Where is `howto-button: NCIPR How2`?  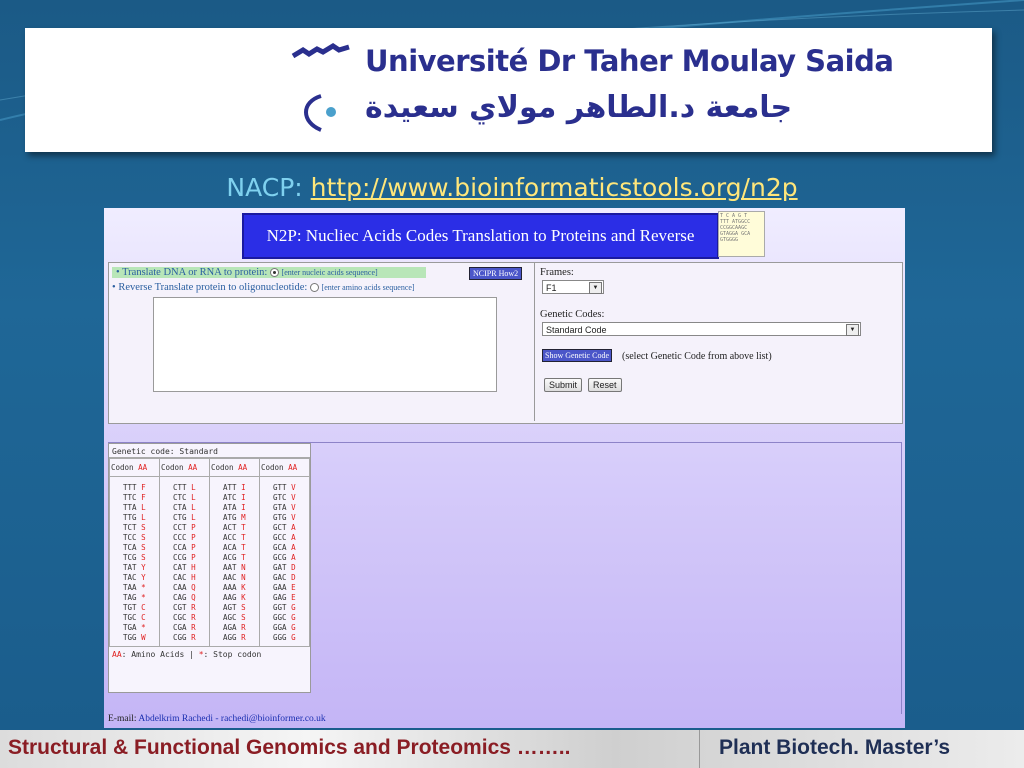 howto-button: NCIPR How2 is located at coordinates (496, 273).